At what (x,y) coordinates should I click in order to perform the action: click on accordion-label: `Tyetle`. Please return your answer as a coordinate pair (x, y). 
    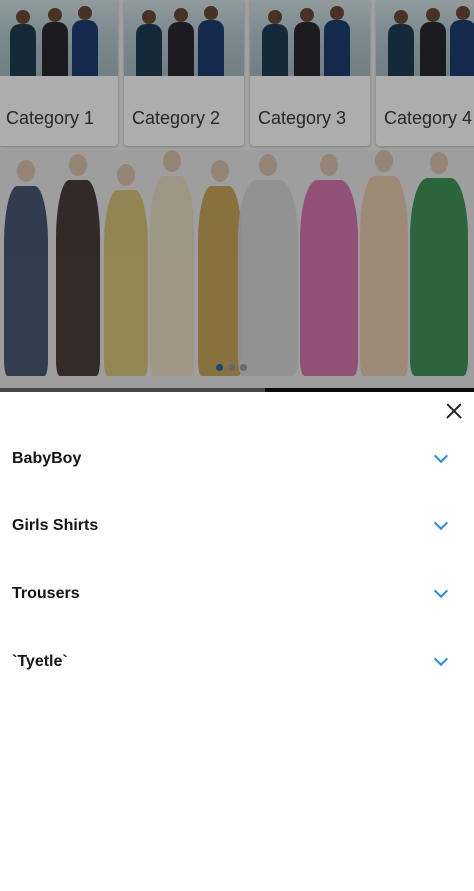
    Looking at the image, I should click on (40, 661).